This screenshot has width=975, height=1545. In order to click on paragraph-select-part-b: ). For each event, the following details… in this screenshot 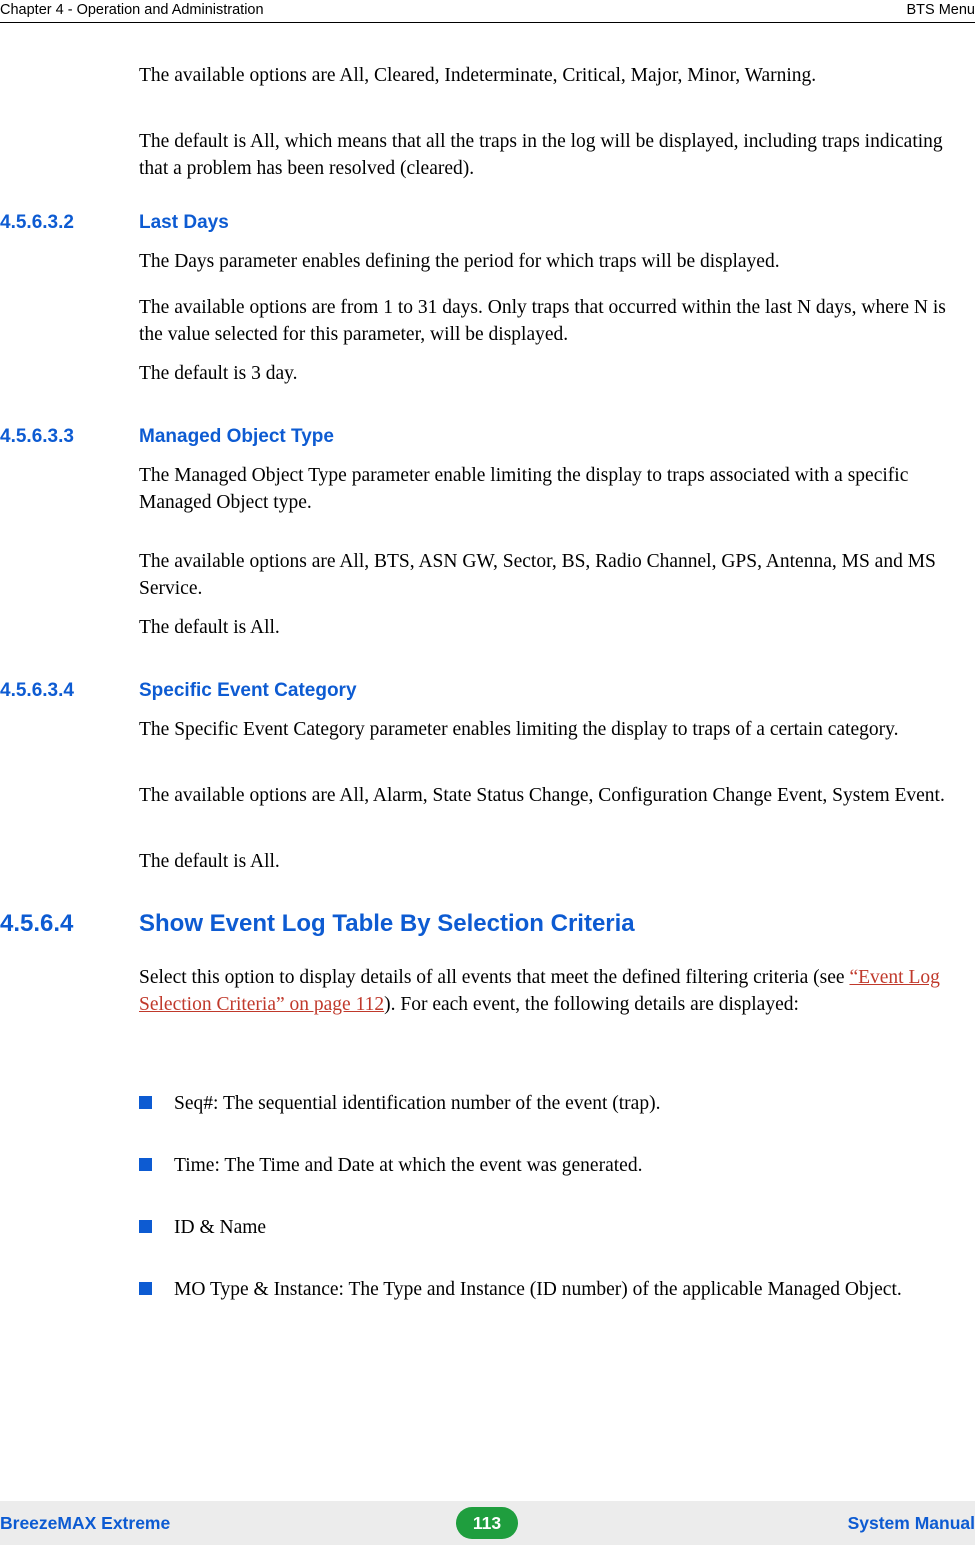, I will do `click(591, 1004)`.